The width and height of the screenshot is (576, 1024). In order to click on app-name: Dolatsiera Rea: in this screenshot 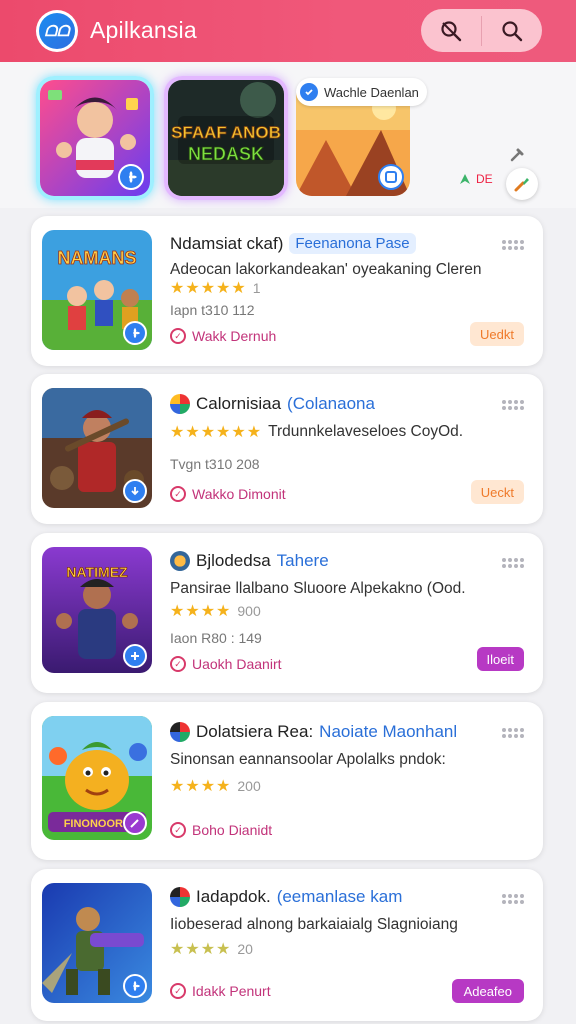, I will do `click(255, 731)`.